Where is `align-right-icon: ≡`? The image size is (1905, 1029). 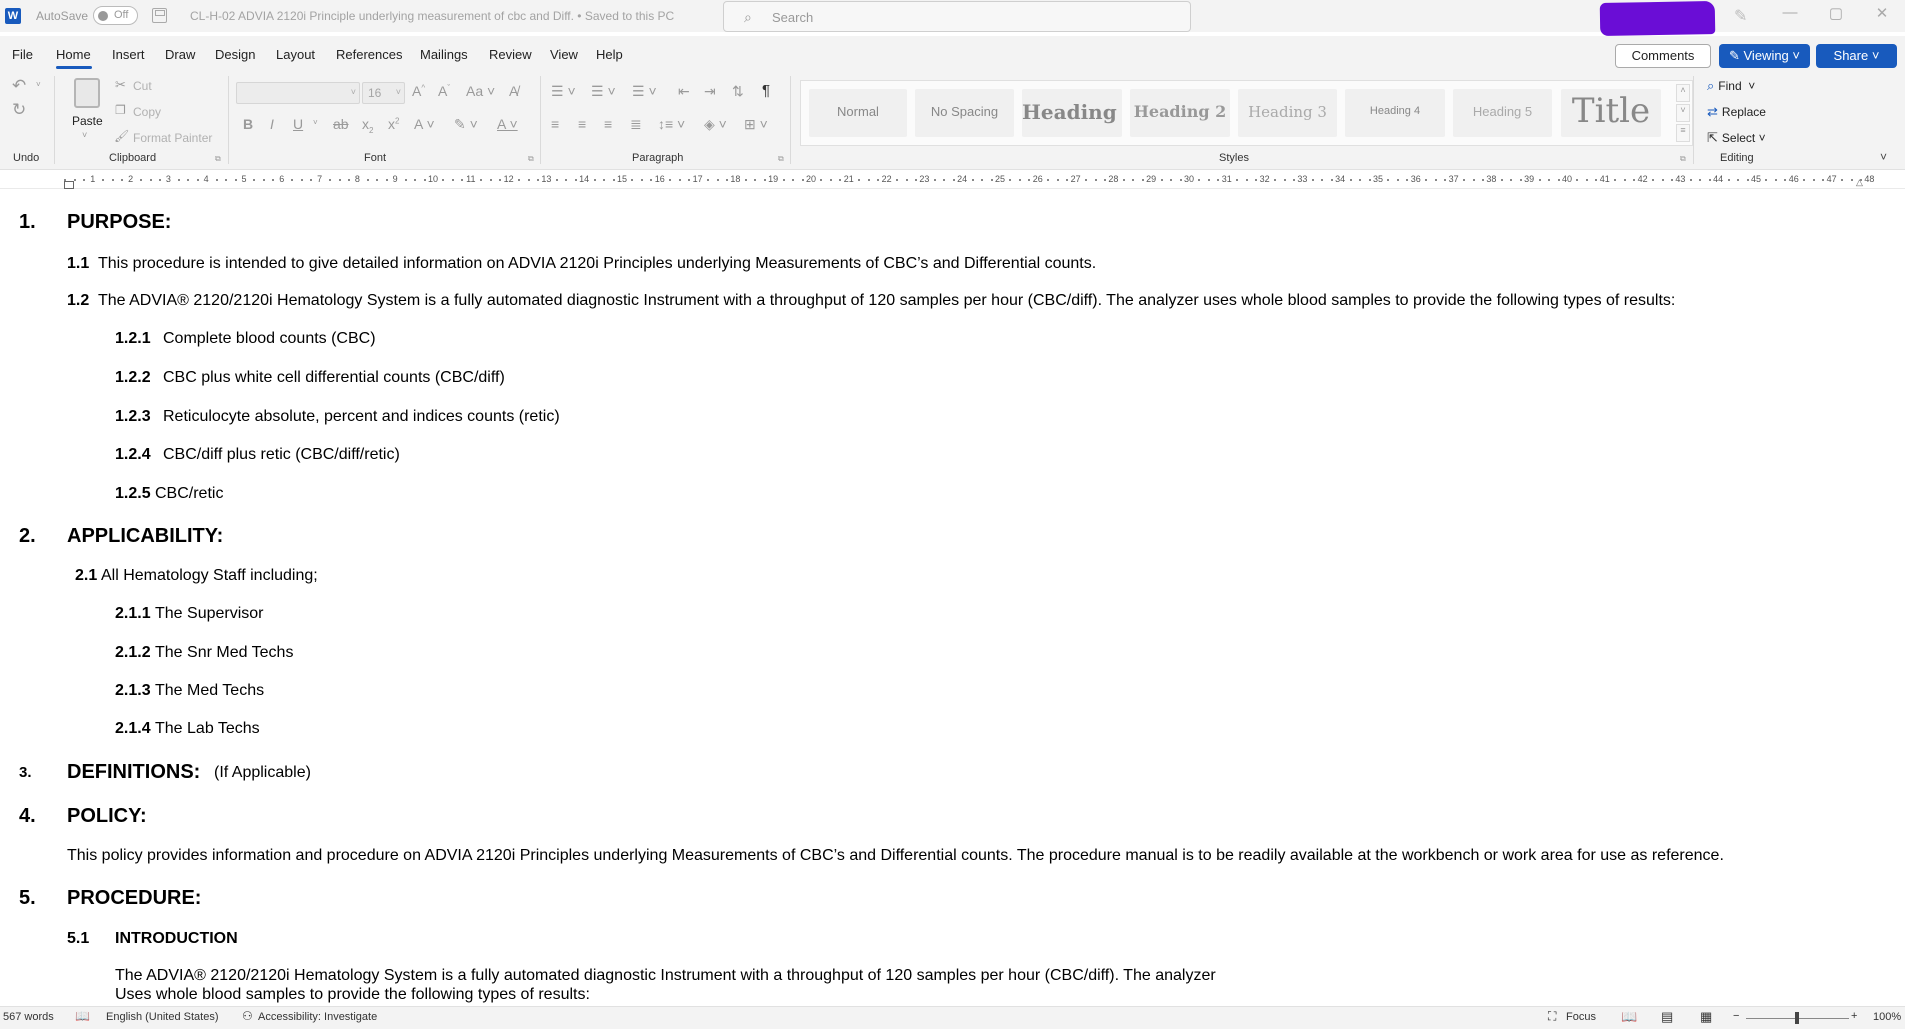
align-right-icon: ≡ is located at coordinates (608, 124).